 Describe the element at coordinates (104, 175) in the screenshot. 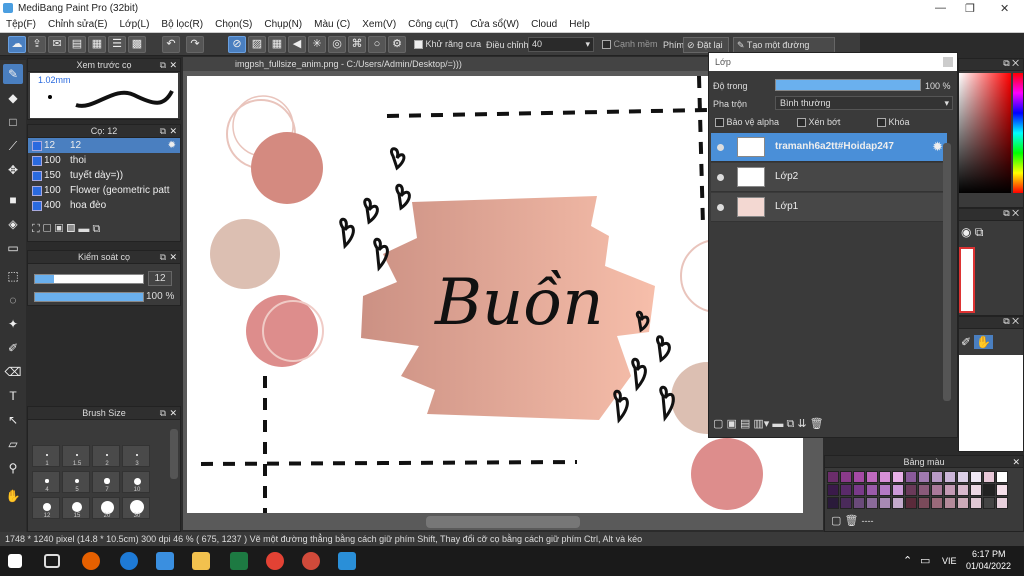

I see `brush-item: 150 tuyết dày=))` at that location.